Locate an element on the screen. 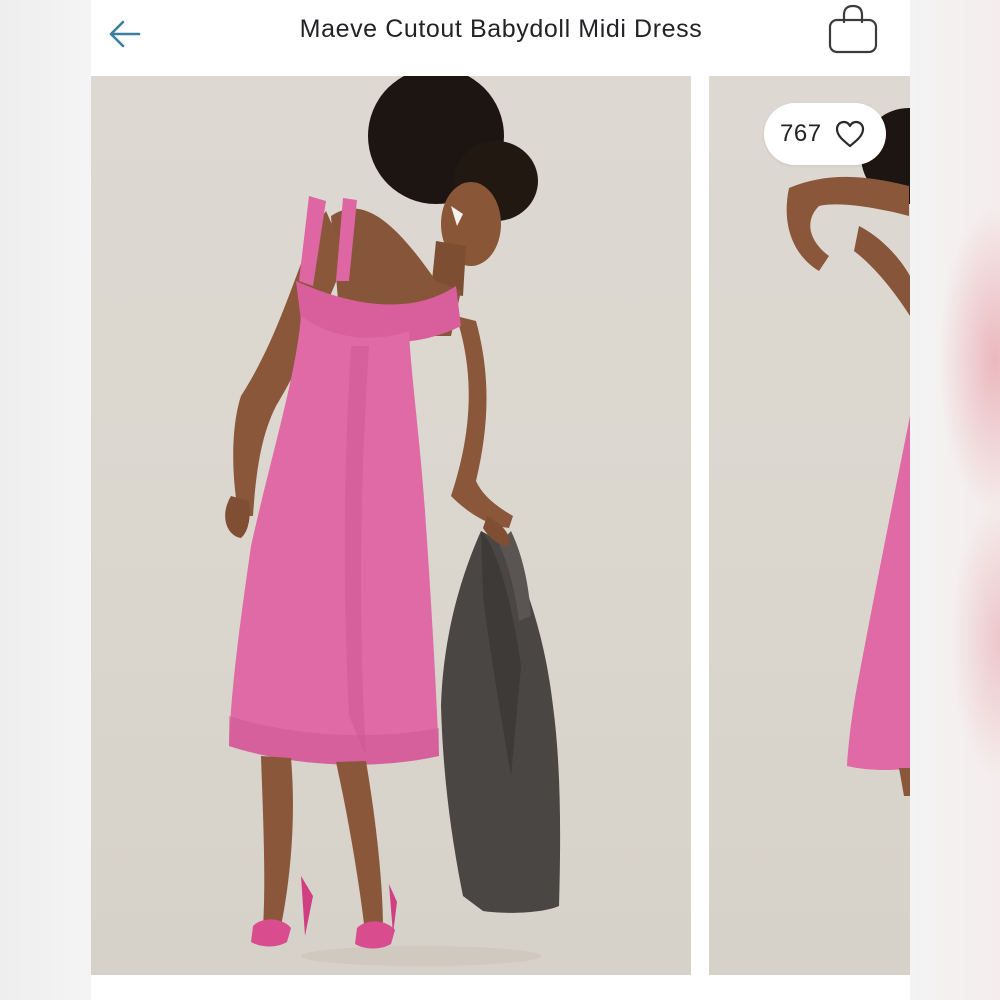  page-title: Maeve Cutout Babydoll Midi Dress is located at coordinates (501, 29).